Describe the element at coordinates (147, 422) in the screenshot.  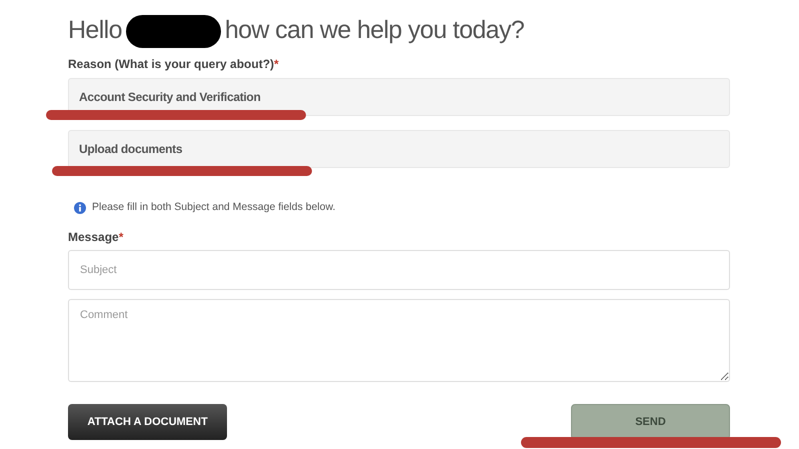
I see `attach-button: ATTACH A DOCUMENT` at that location.